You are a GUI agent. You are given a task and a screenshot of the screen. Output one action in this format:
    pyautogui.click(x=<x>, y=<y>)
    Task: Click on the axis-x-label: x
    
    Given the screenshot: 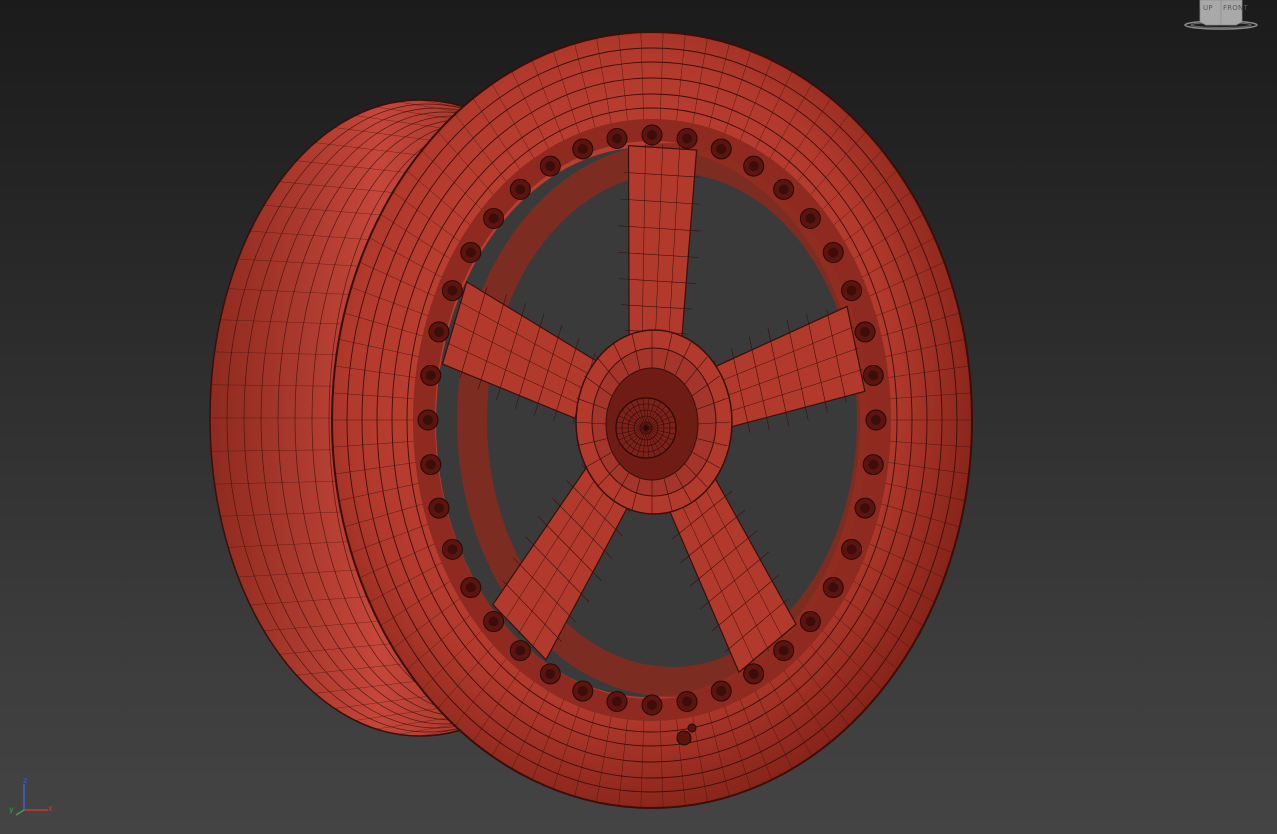 What is the action you would take?
    pyautogui.click(x=50, y=808)
    